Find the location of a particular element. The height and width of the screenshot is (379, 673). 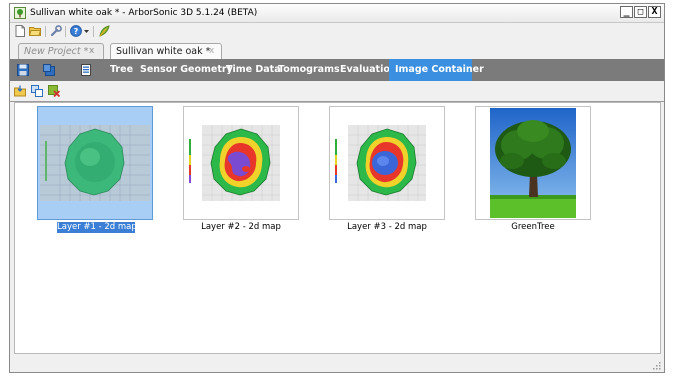

tree-photo is located at coordinates (533, 163).